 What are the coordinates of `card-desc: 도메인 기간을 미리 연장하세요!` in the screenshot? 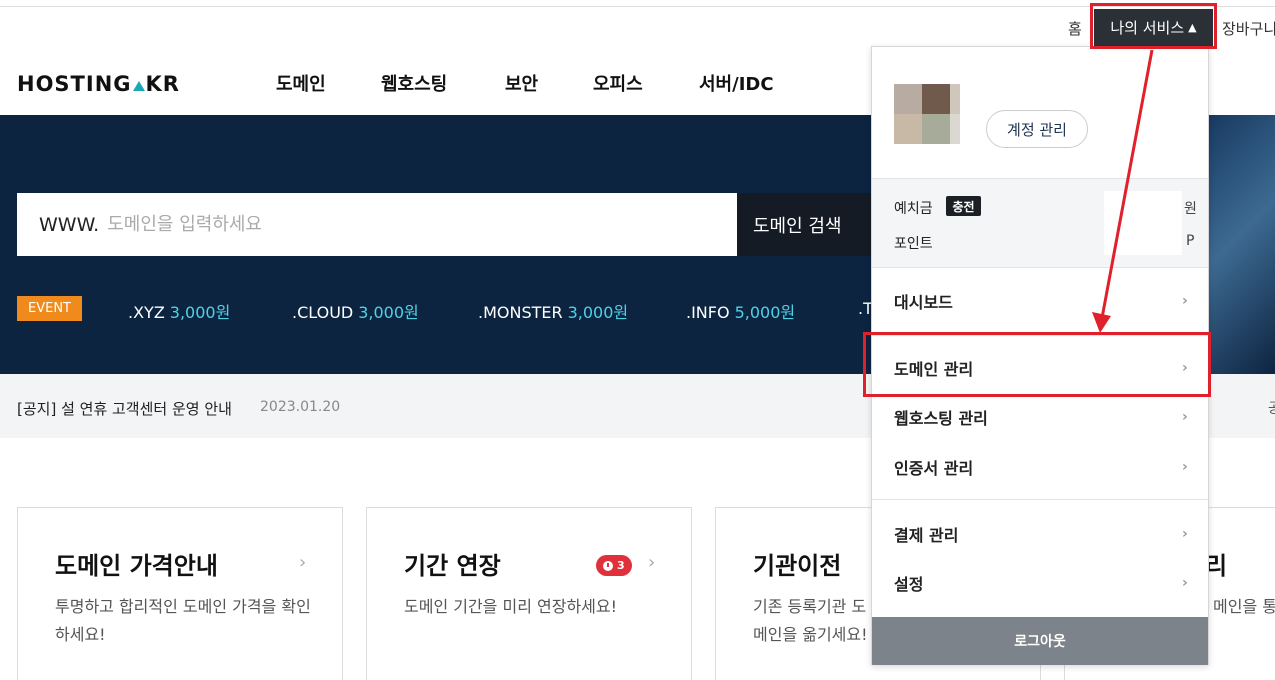 It's located at (511, 606).